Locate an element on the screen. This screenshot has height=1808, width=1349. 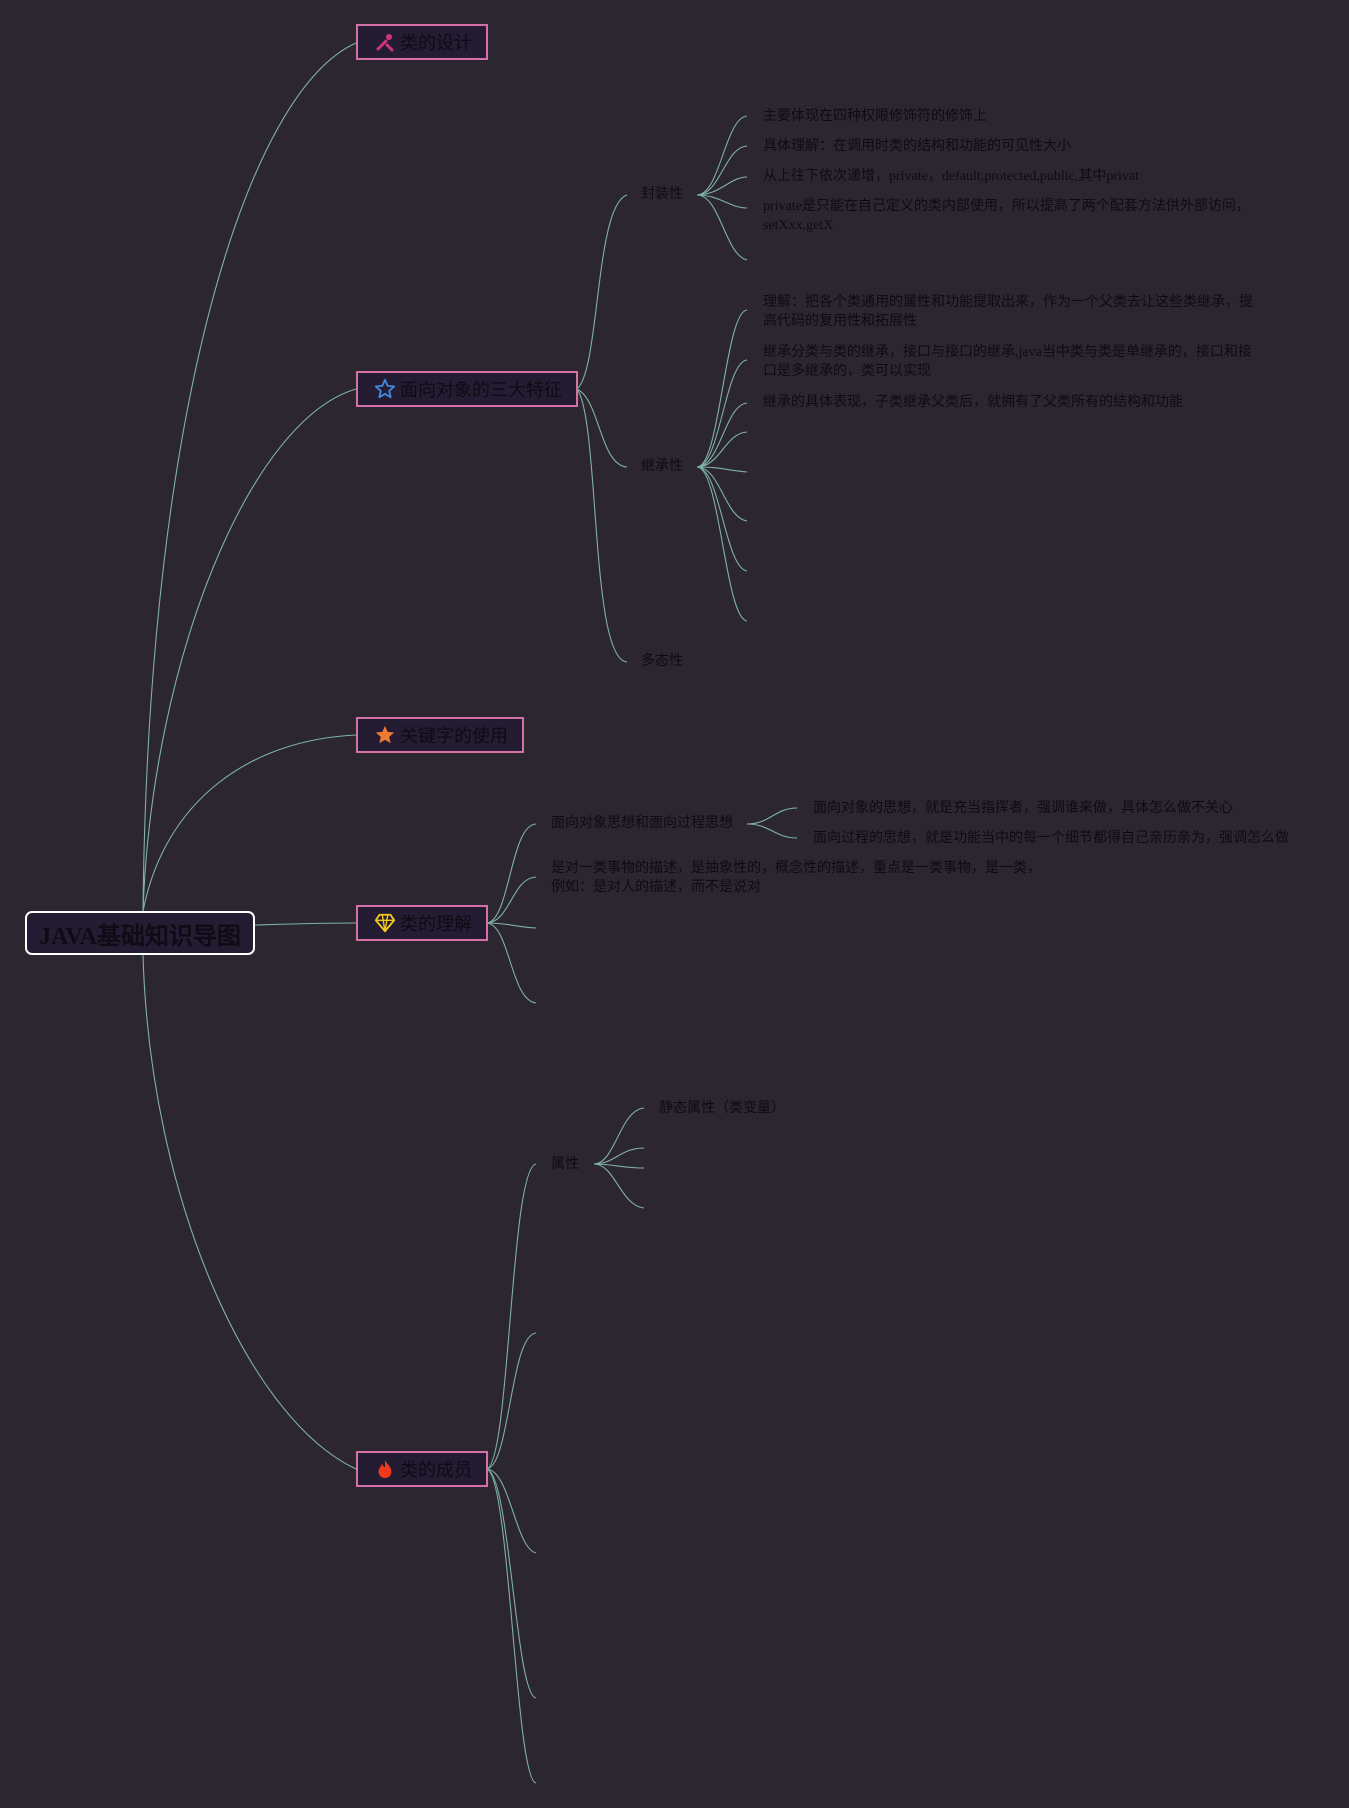
leaf-encapsulation-1: 主要体现在四种权限修饰符的修饰上 is located at coordinates (875, 116).